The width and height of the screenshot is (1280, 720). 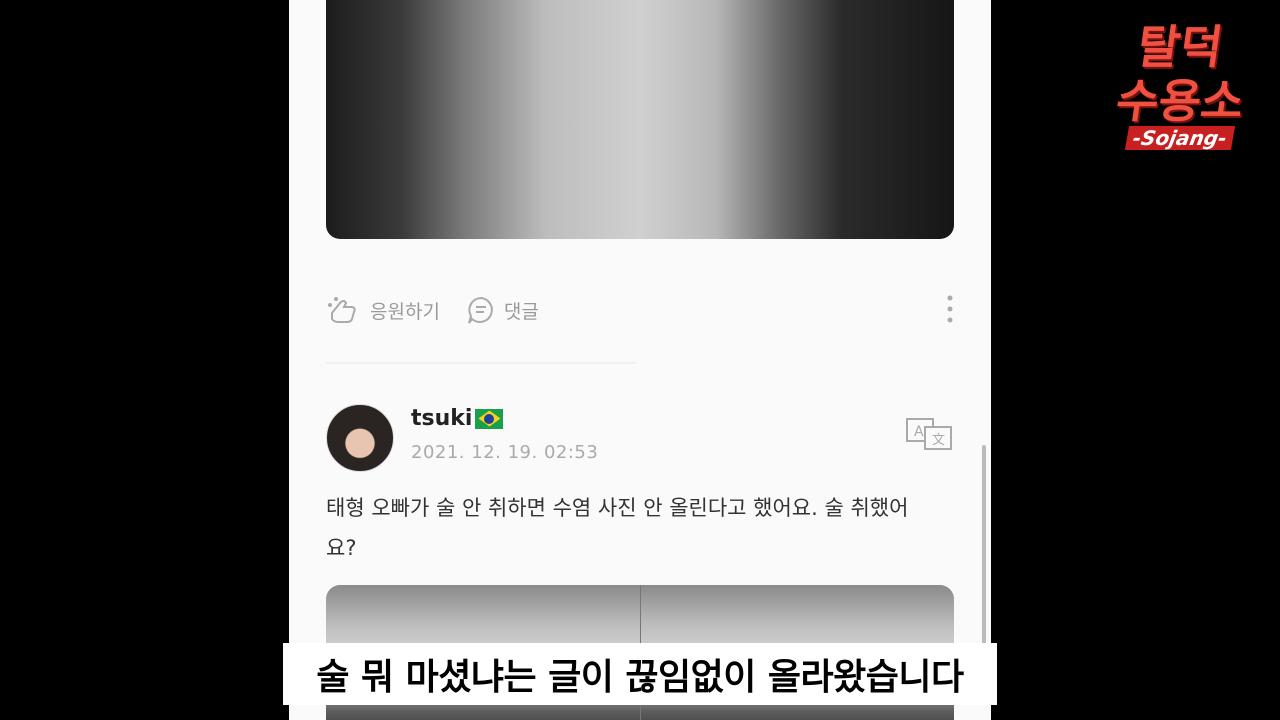 What do you see at coordinates (360, 438) in the screenshot?
I see `avatar` at bounding box center [360, 438].